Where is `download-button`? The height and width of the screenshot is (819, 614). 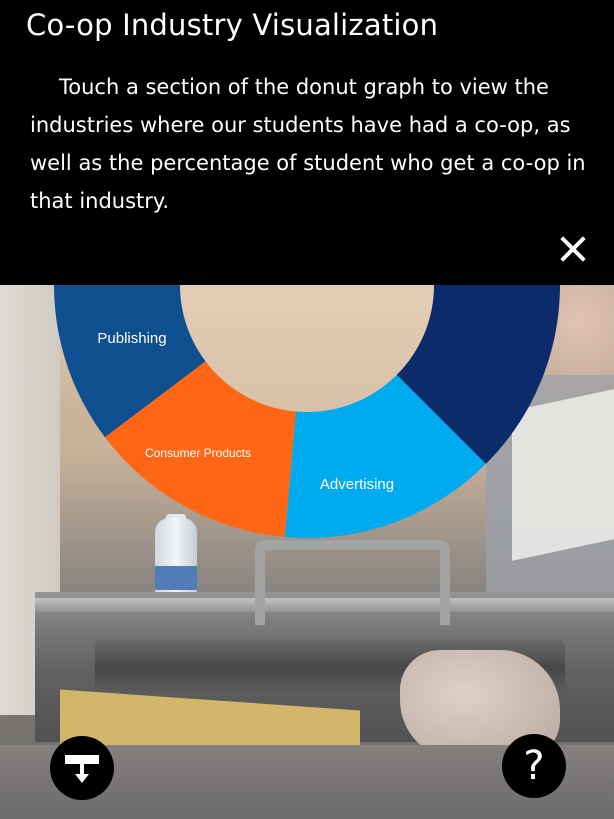
download-button is located at coordinates (82, 768).